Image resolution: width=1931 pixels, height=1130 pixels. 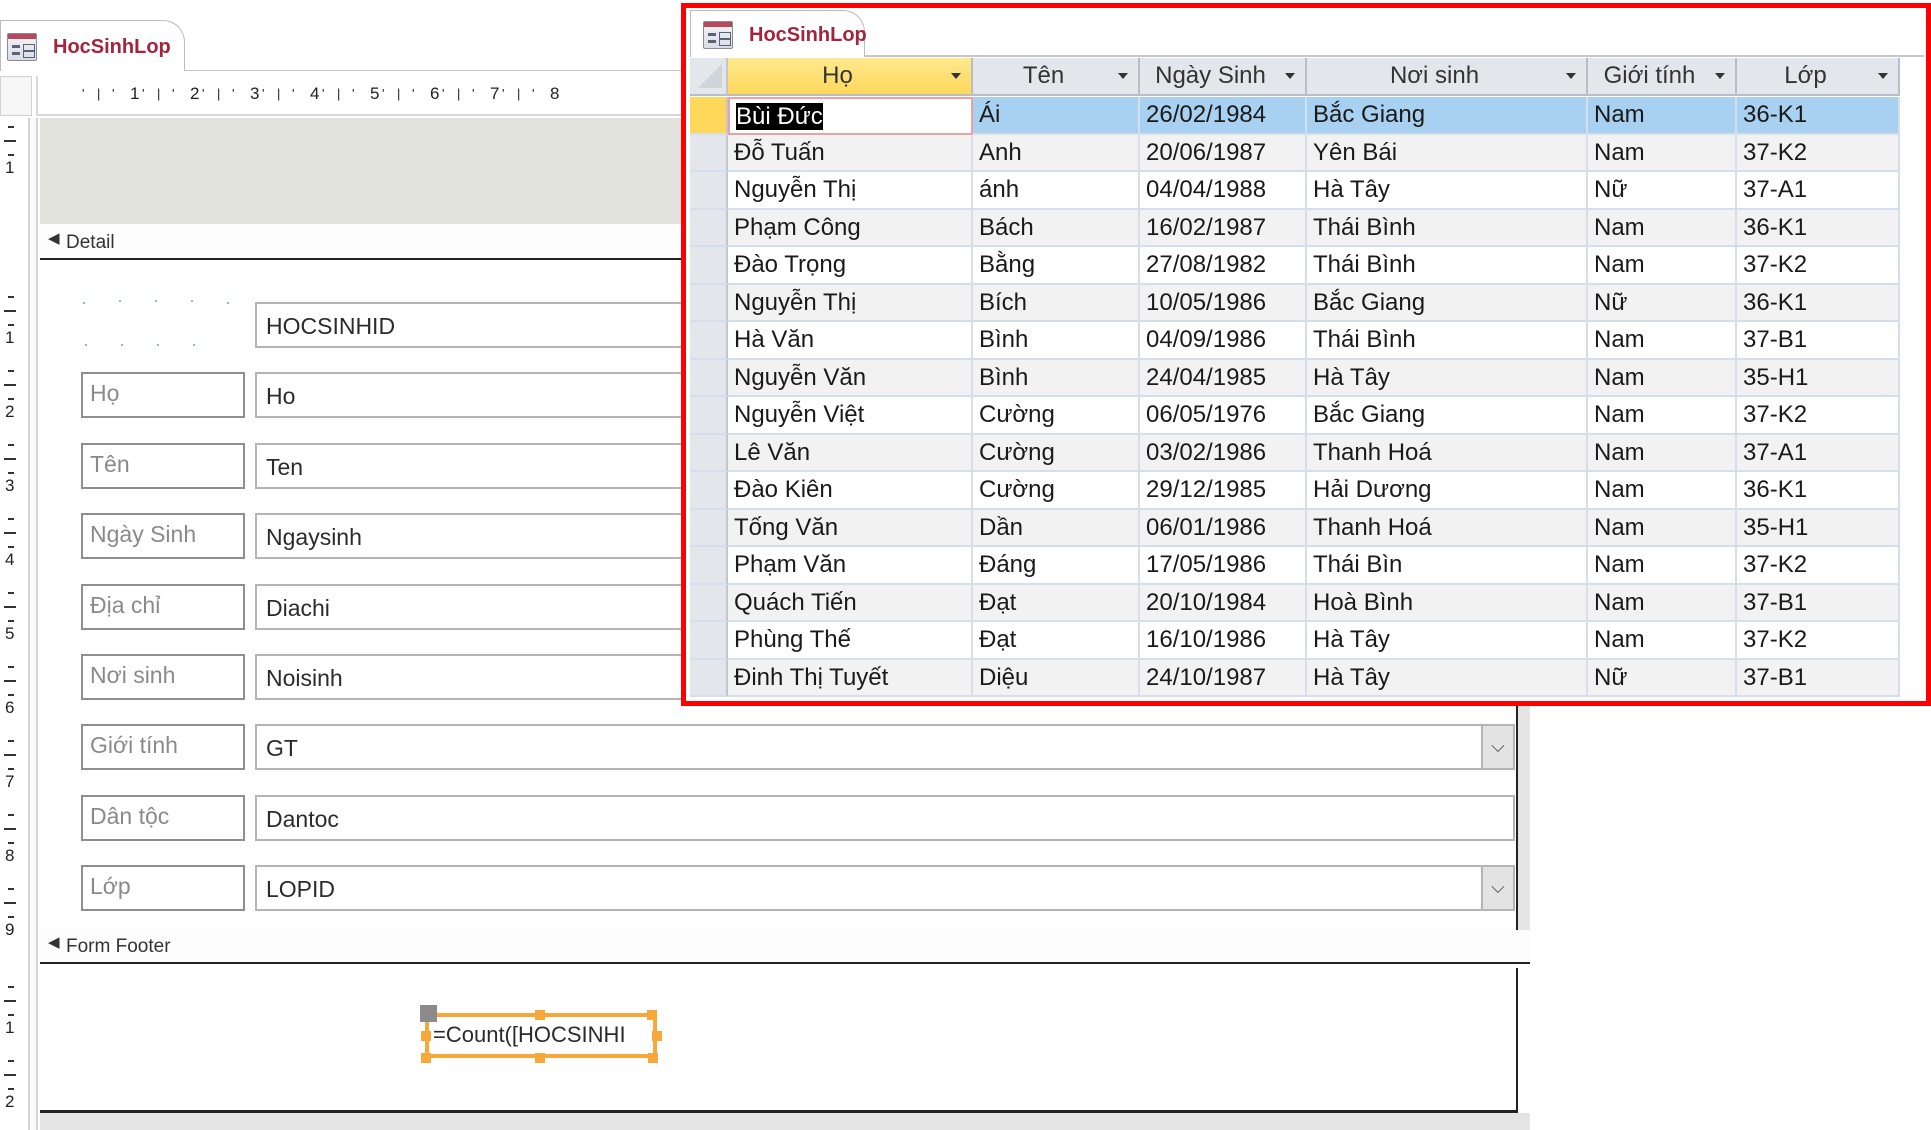 I want to click on table-row: Đỗ Tuấn Anh 20/06/1987 Yên Bái Nam 37-K2, so click(x=1295, y=153).